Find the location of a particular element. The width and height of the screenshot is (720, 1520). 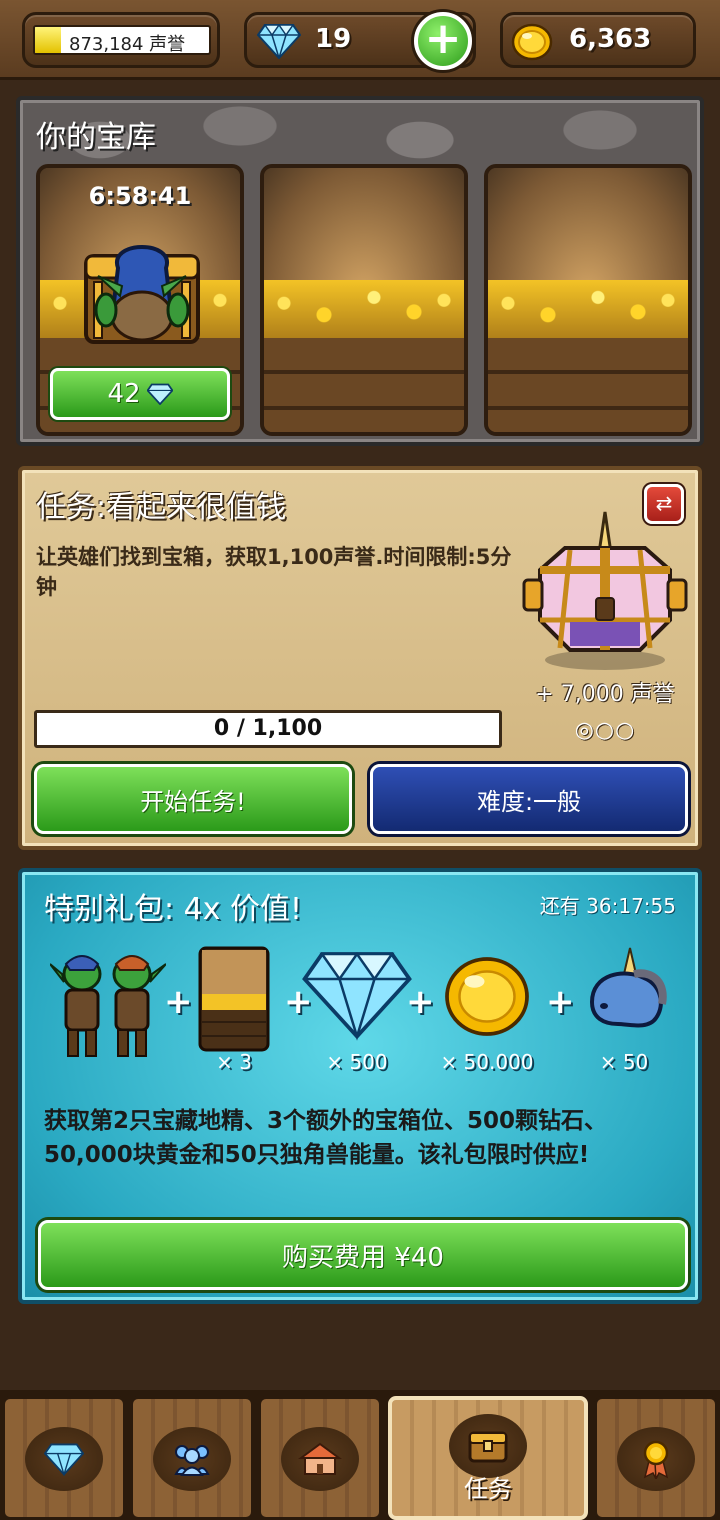

nav-tab-quests: 任务 is located at coordinates (488, 1458).